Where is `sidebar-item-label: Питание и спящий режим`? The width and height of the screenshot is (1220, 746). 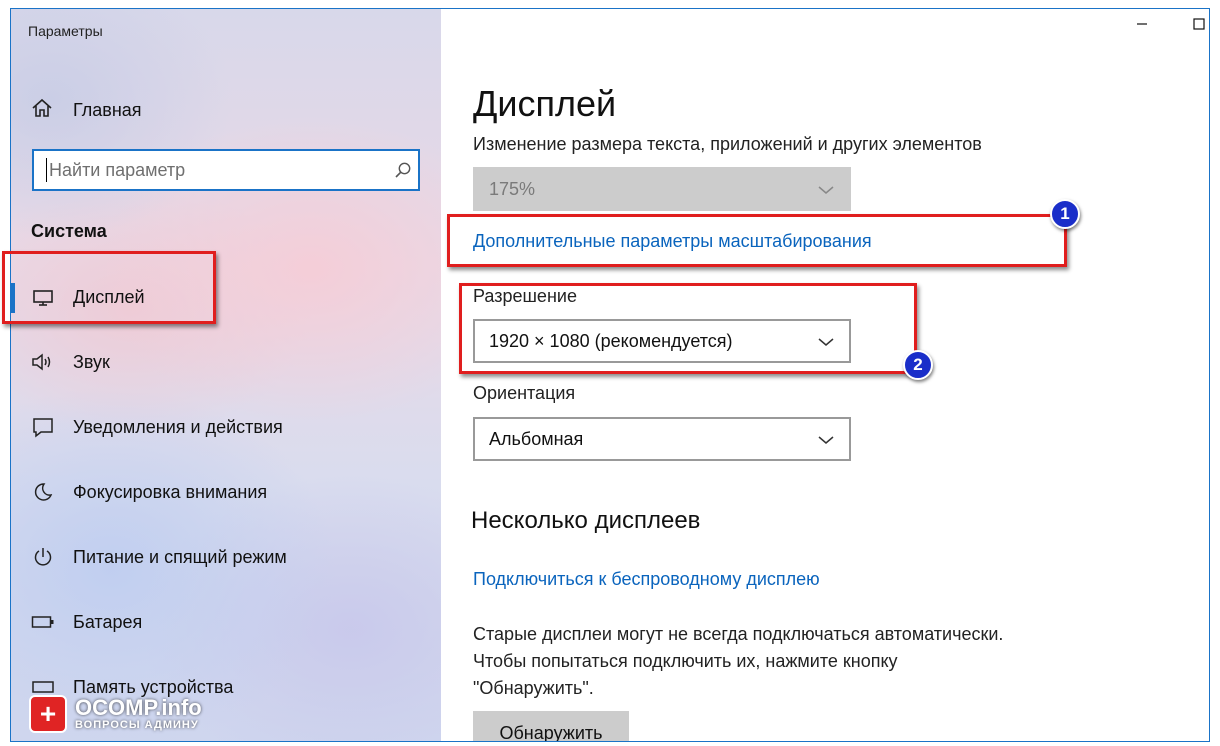 sidebar-item-label: Питание и спящий режим is located at coordinates (180, 556).